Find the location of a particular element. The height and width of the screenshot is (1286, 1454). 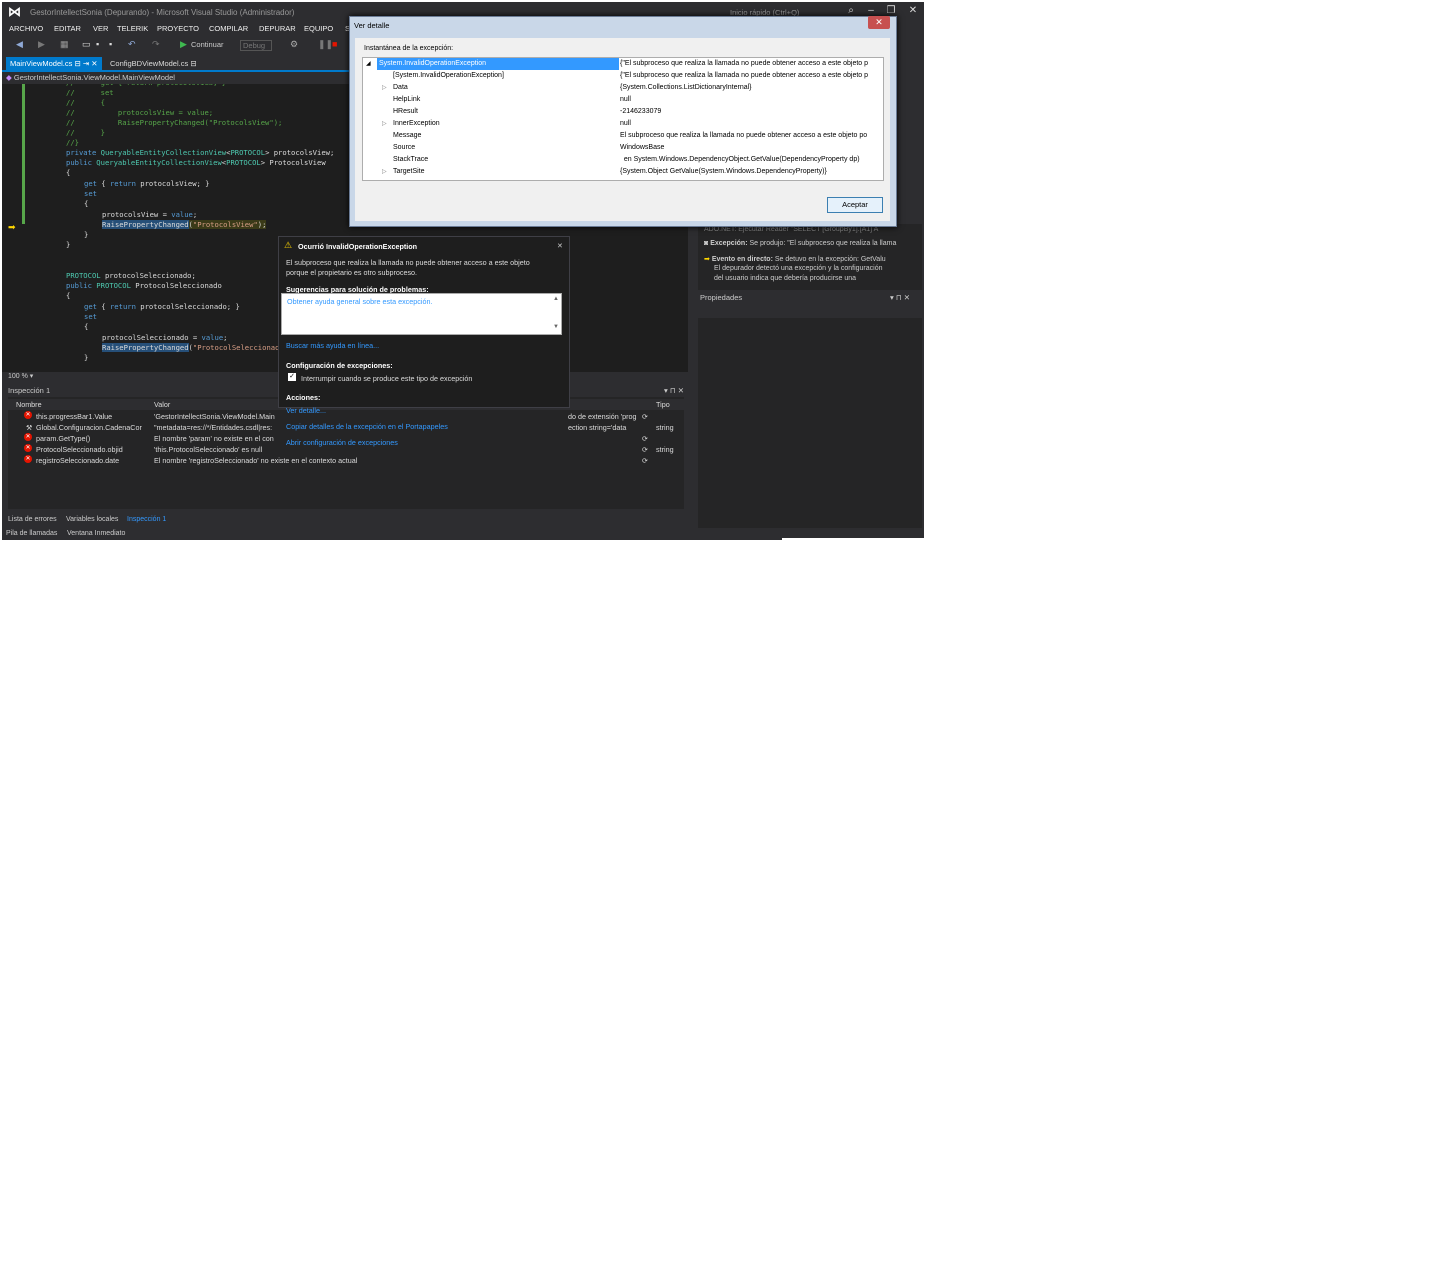

config-dropdown: Debug is located at coordinates (256, 45).